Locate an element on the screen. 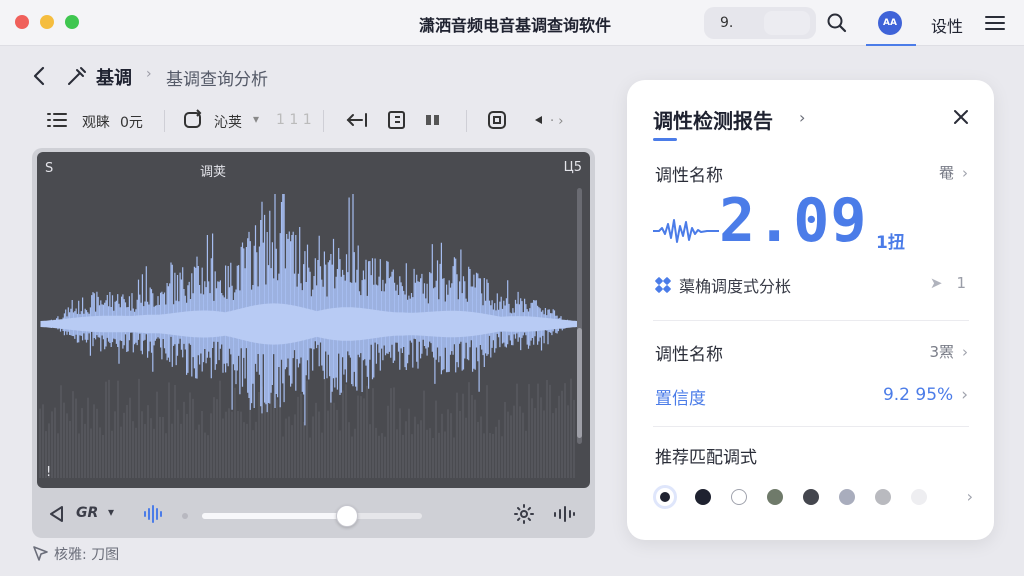  list-view-icon is located at coordinates (57, 121).